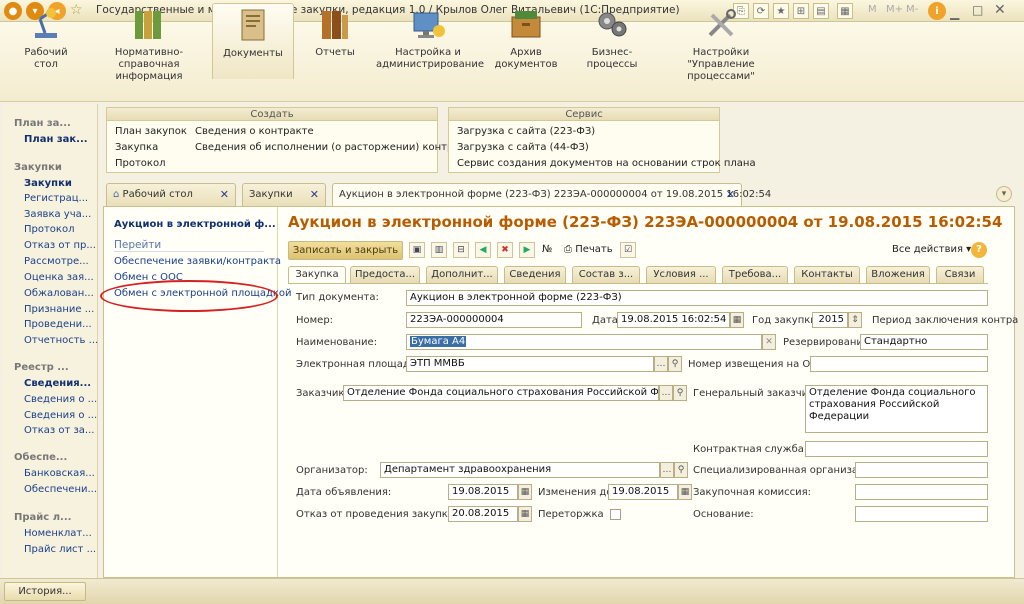 This screenshot has height=604, width=1024. I want to click on print-button: ⎙ Печать, so click(588, 249).